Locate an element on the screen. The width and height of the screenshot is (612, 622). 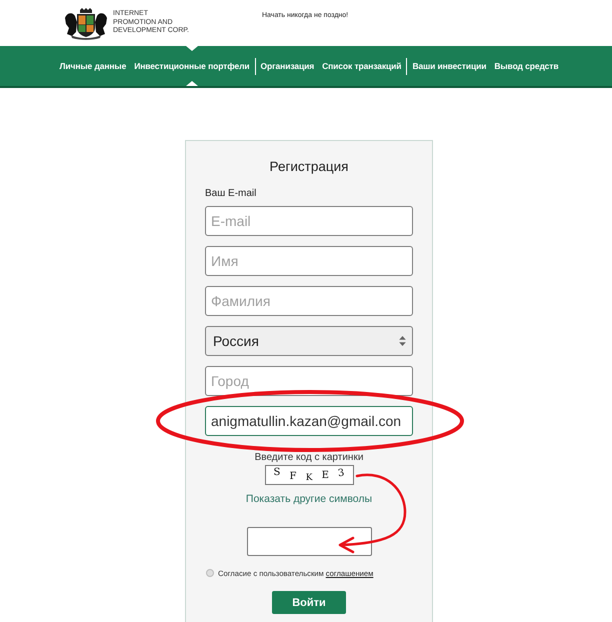
nav-tab: Организация is located at coordinates (287, 66).